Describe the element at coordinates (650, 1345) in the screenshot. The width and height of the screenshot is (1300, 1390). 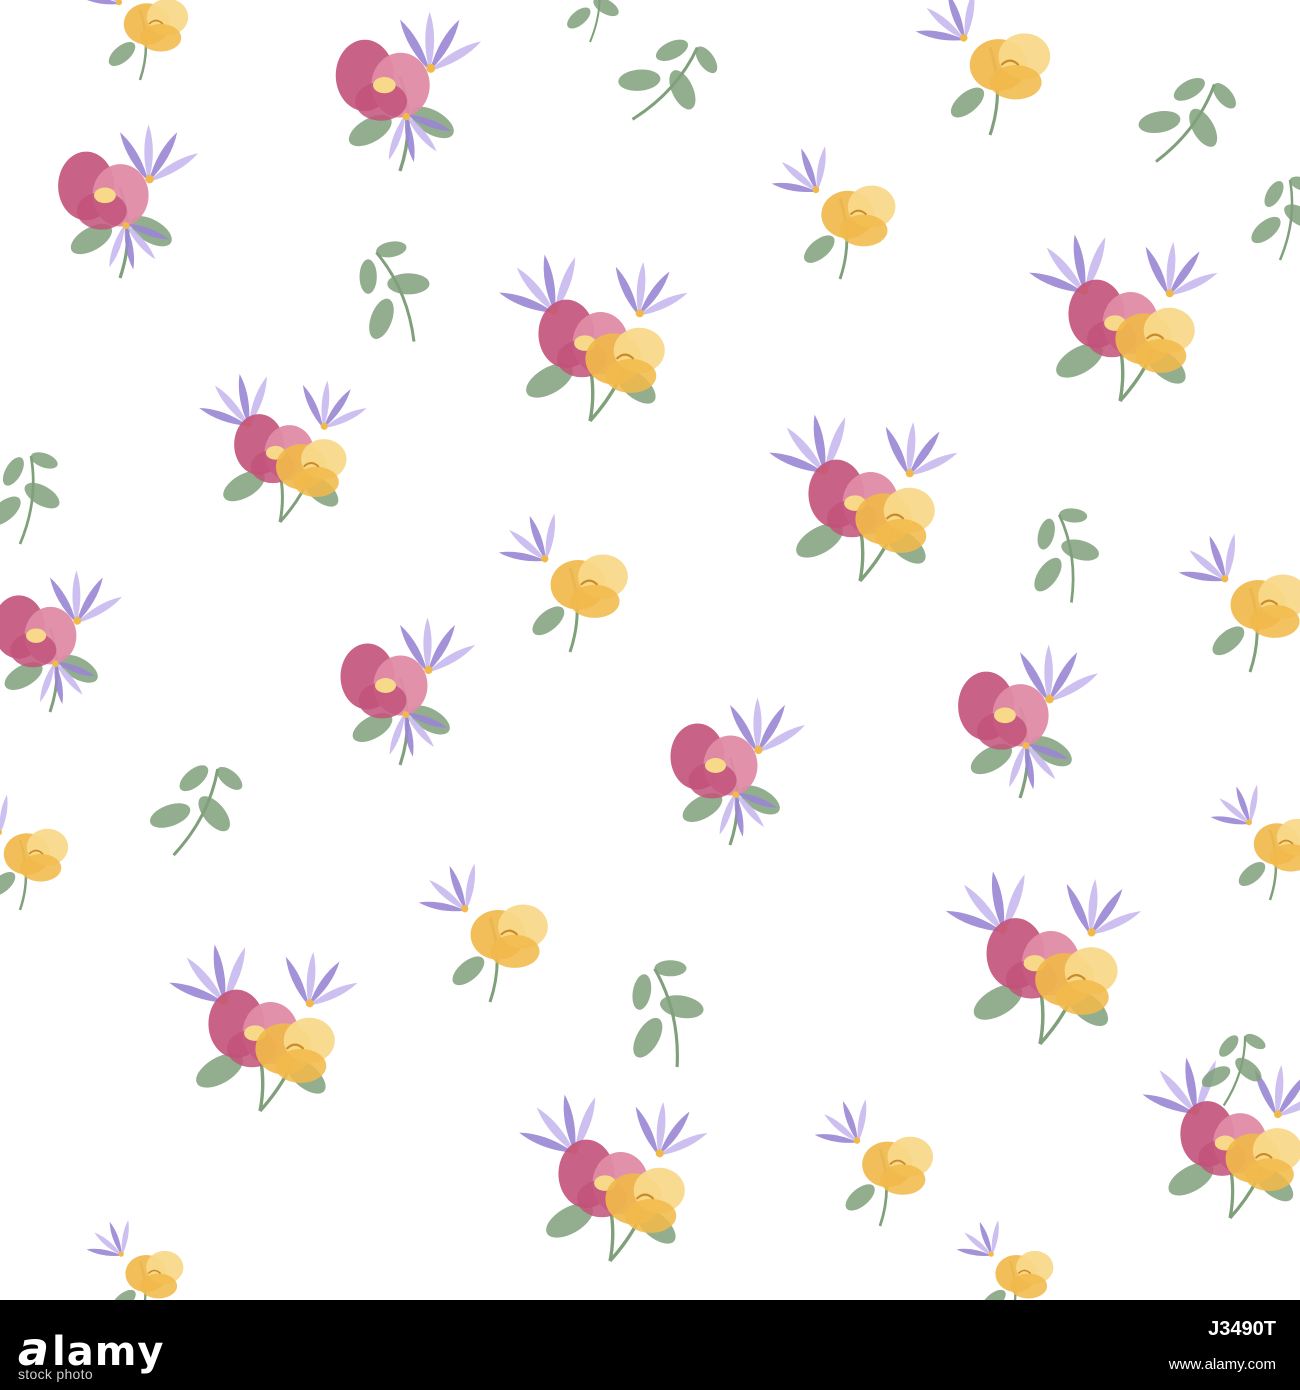
I see `watermark-footer: alamy stock photo J3490T www.alamy.com` at that location.